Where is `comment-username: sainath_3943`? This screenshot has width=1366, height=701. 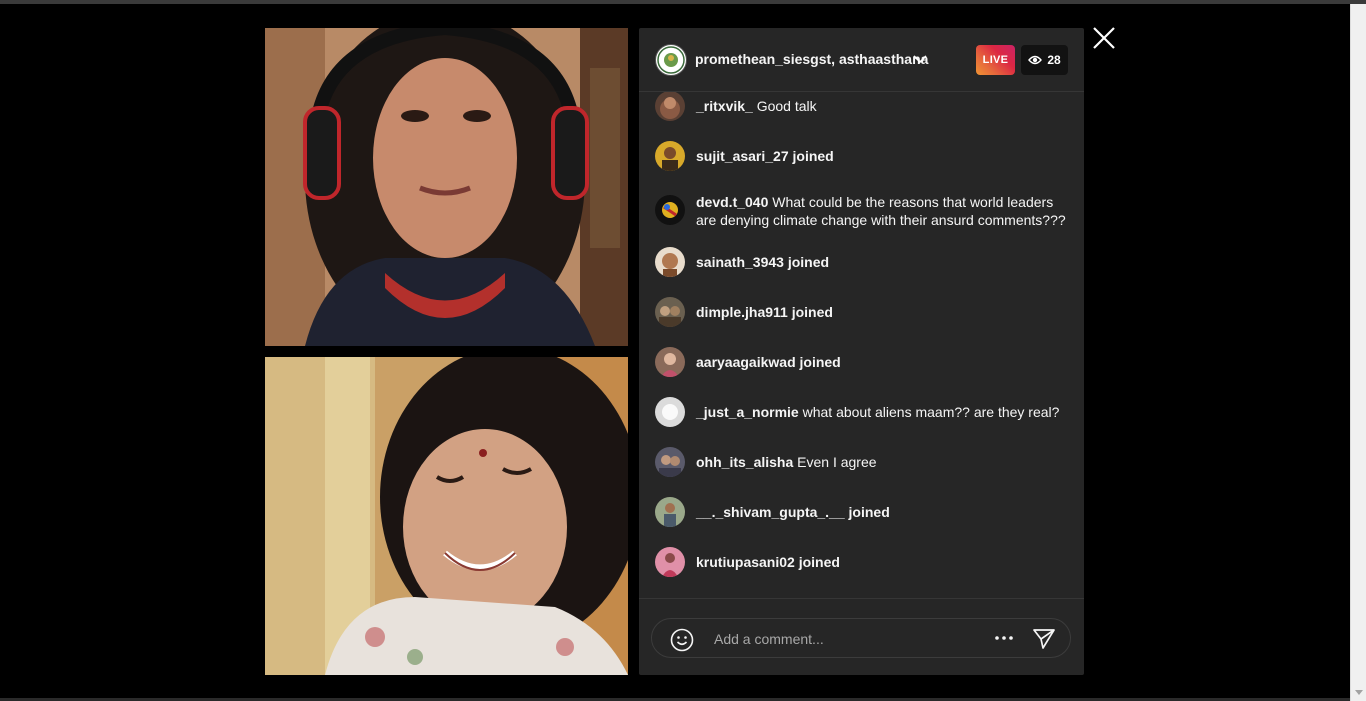
comment-username: sainath_3943 is located at coordinates (740, 262).